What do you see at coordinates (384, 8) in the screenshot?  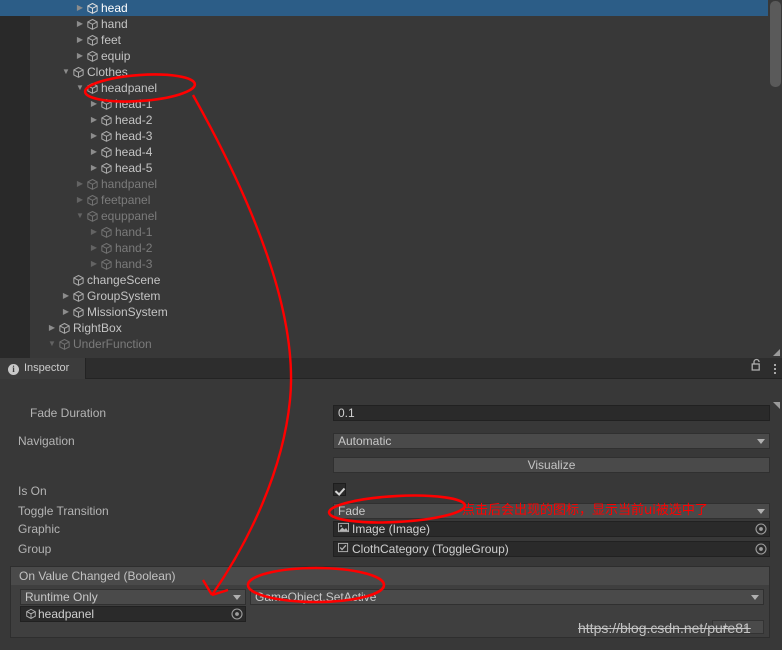 I see `hierarchy-item-head: ▶ head` at bounding box center [384, 8].